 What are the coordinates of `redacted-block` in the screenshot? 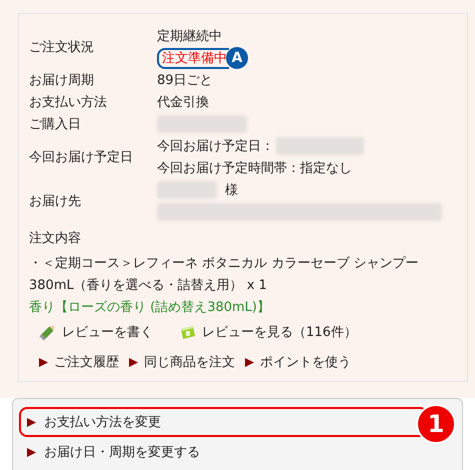 It's located at (187, 190).